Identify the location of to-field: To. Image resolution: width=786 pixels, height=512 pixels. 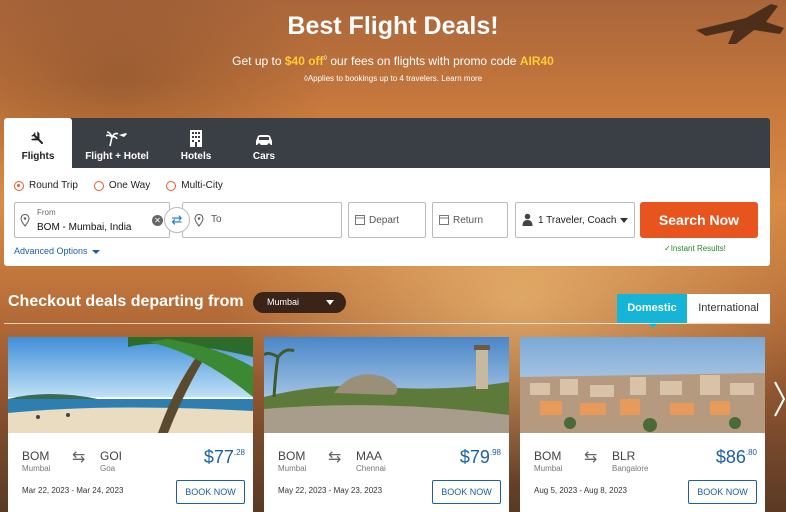
(262, 220).